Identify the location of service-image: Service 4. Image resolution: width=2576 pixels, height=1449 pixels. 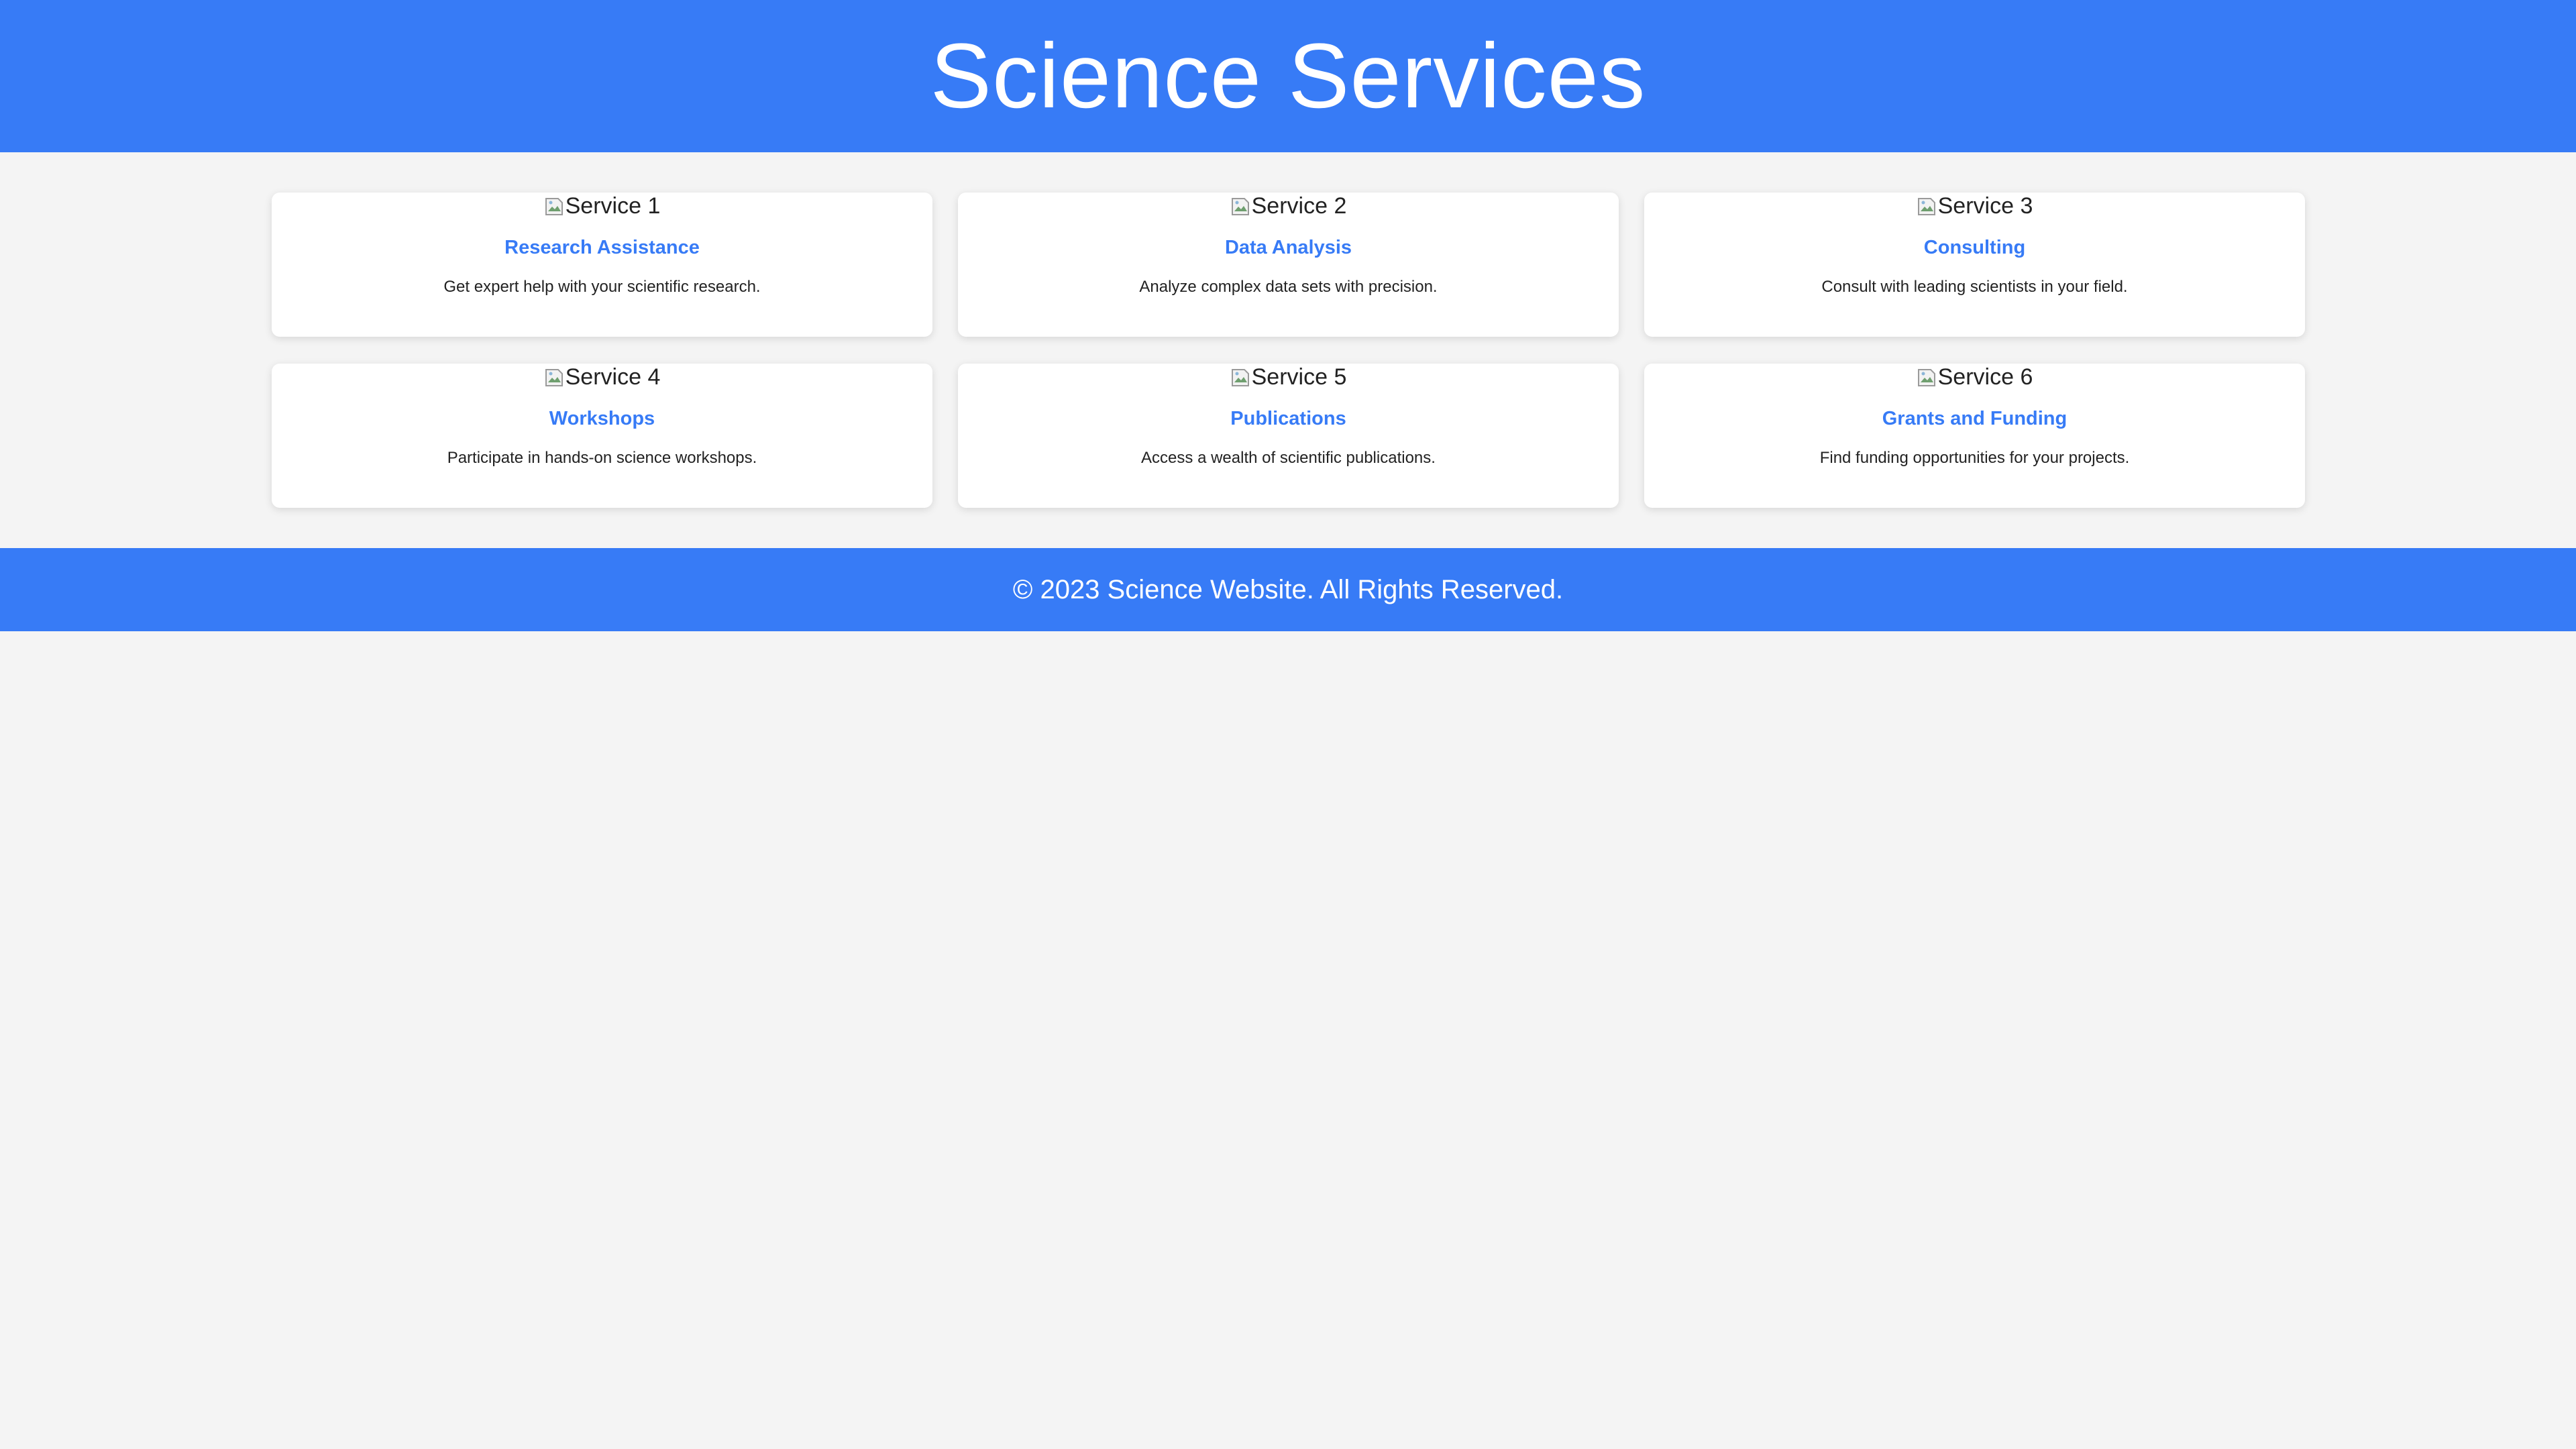
(602, 377).